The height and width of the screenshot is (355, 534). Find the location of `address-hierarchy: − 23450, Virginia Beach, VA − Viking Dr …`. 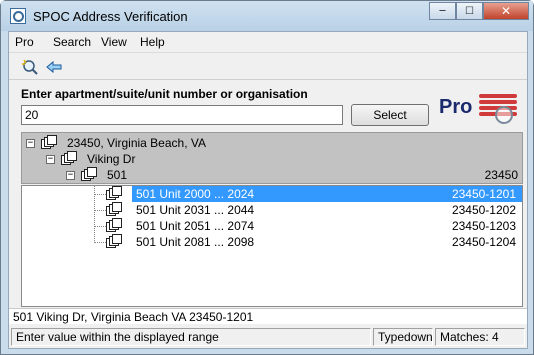

address-hierarchy: − 23450, Virginia Beach, VA − Viking Dr … is located at coordinates (272, 158).